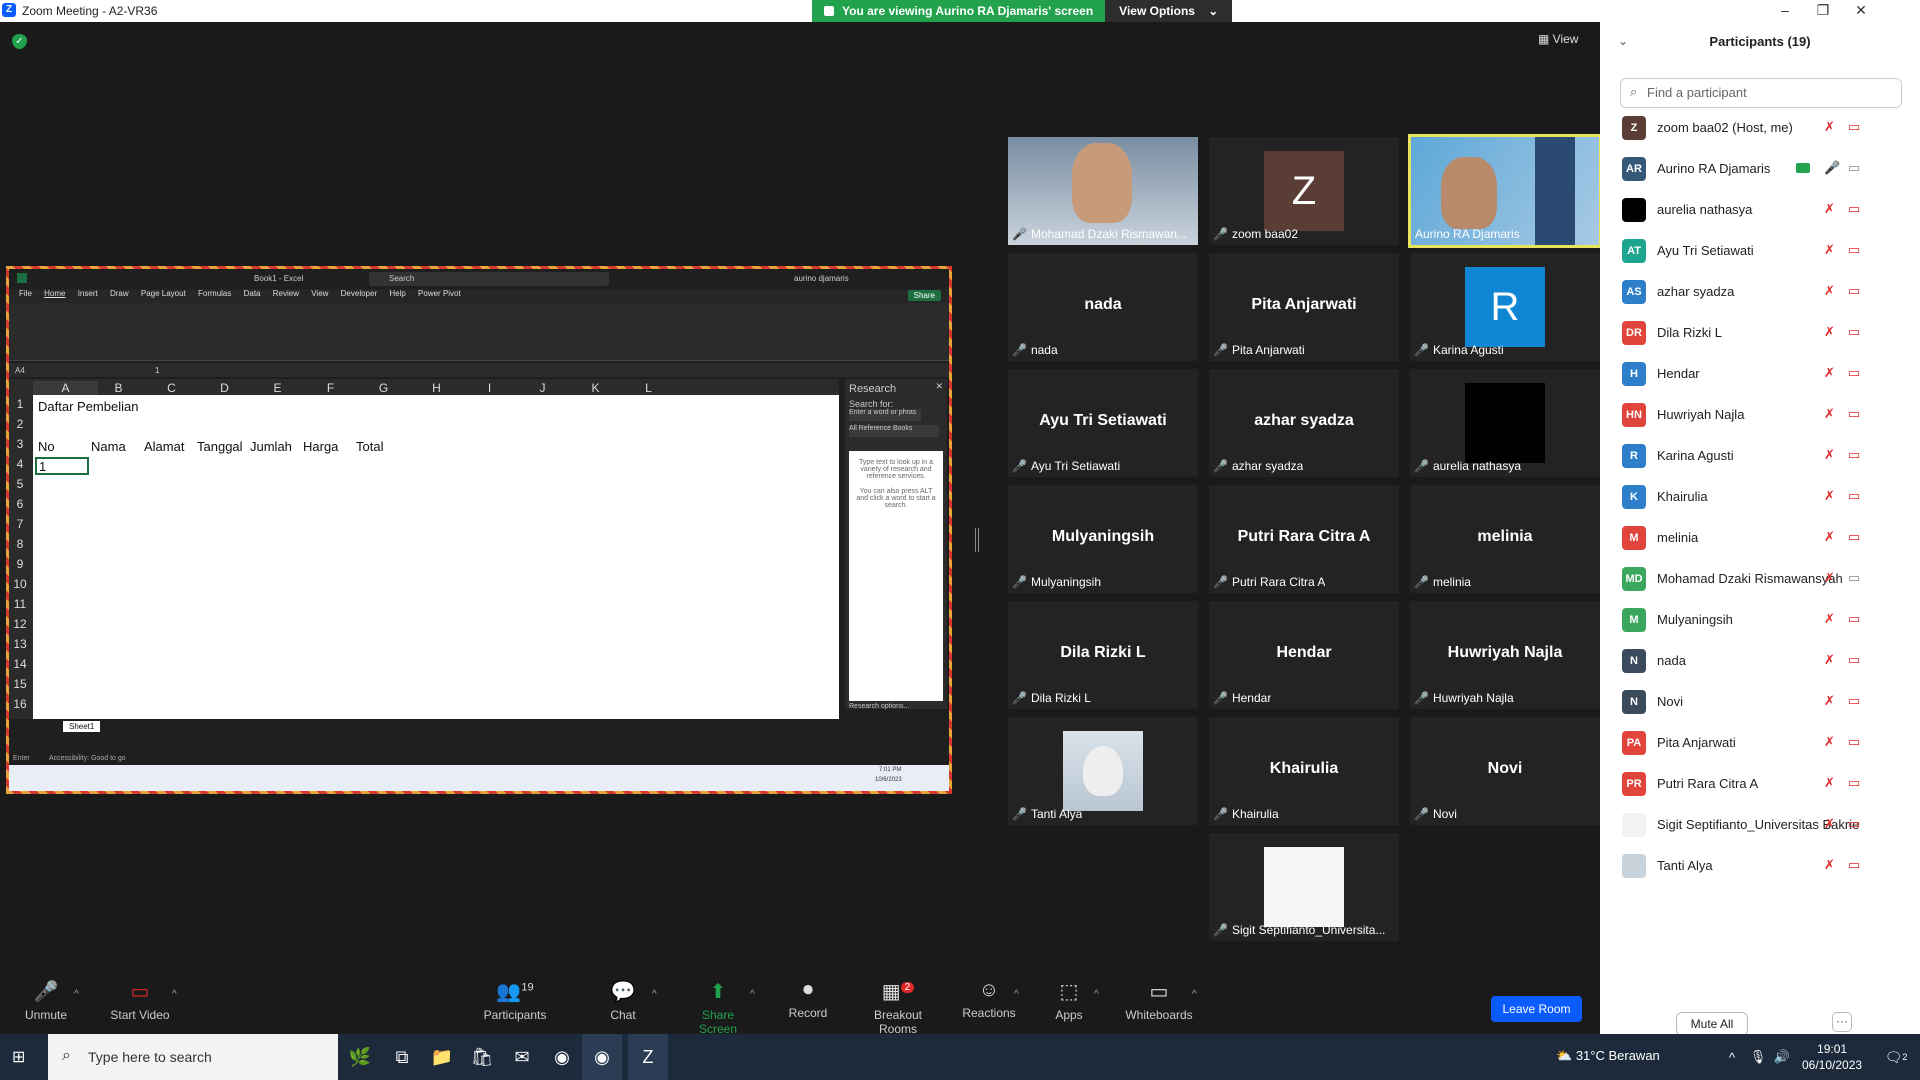 The height and width of the screenshot is (1080, 1920). What do you see at coordinates (885, 415) in the screenshot?
I see `research-search-input: Enter a word or phras` at bounding box center [885, 415].